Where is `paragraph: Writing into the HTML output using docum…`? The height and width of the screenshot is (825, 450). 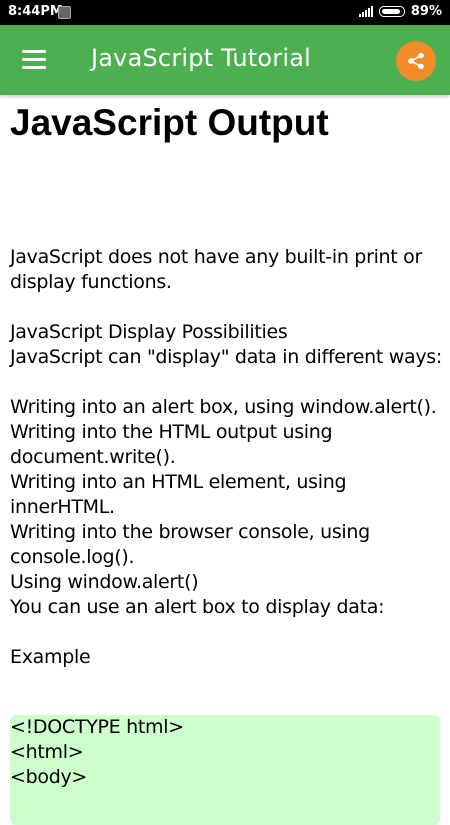
paragraph: Writing into the HTML output using docum… is located at coordinates (171, 444).